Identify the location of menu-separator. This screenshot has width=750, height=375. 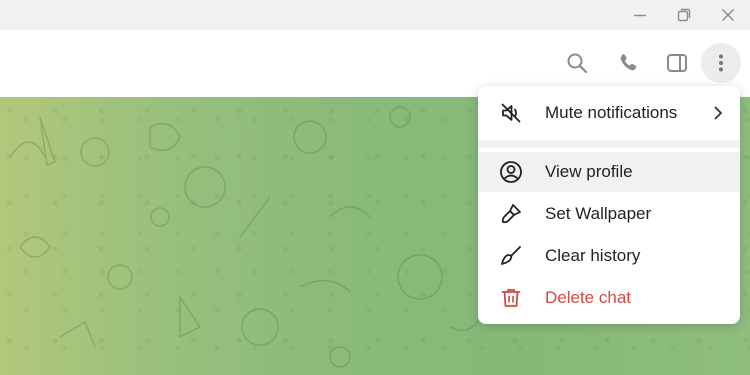
(609, 144).